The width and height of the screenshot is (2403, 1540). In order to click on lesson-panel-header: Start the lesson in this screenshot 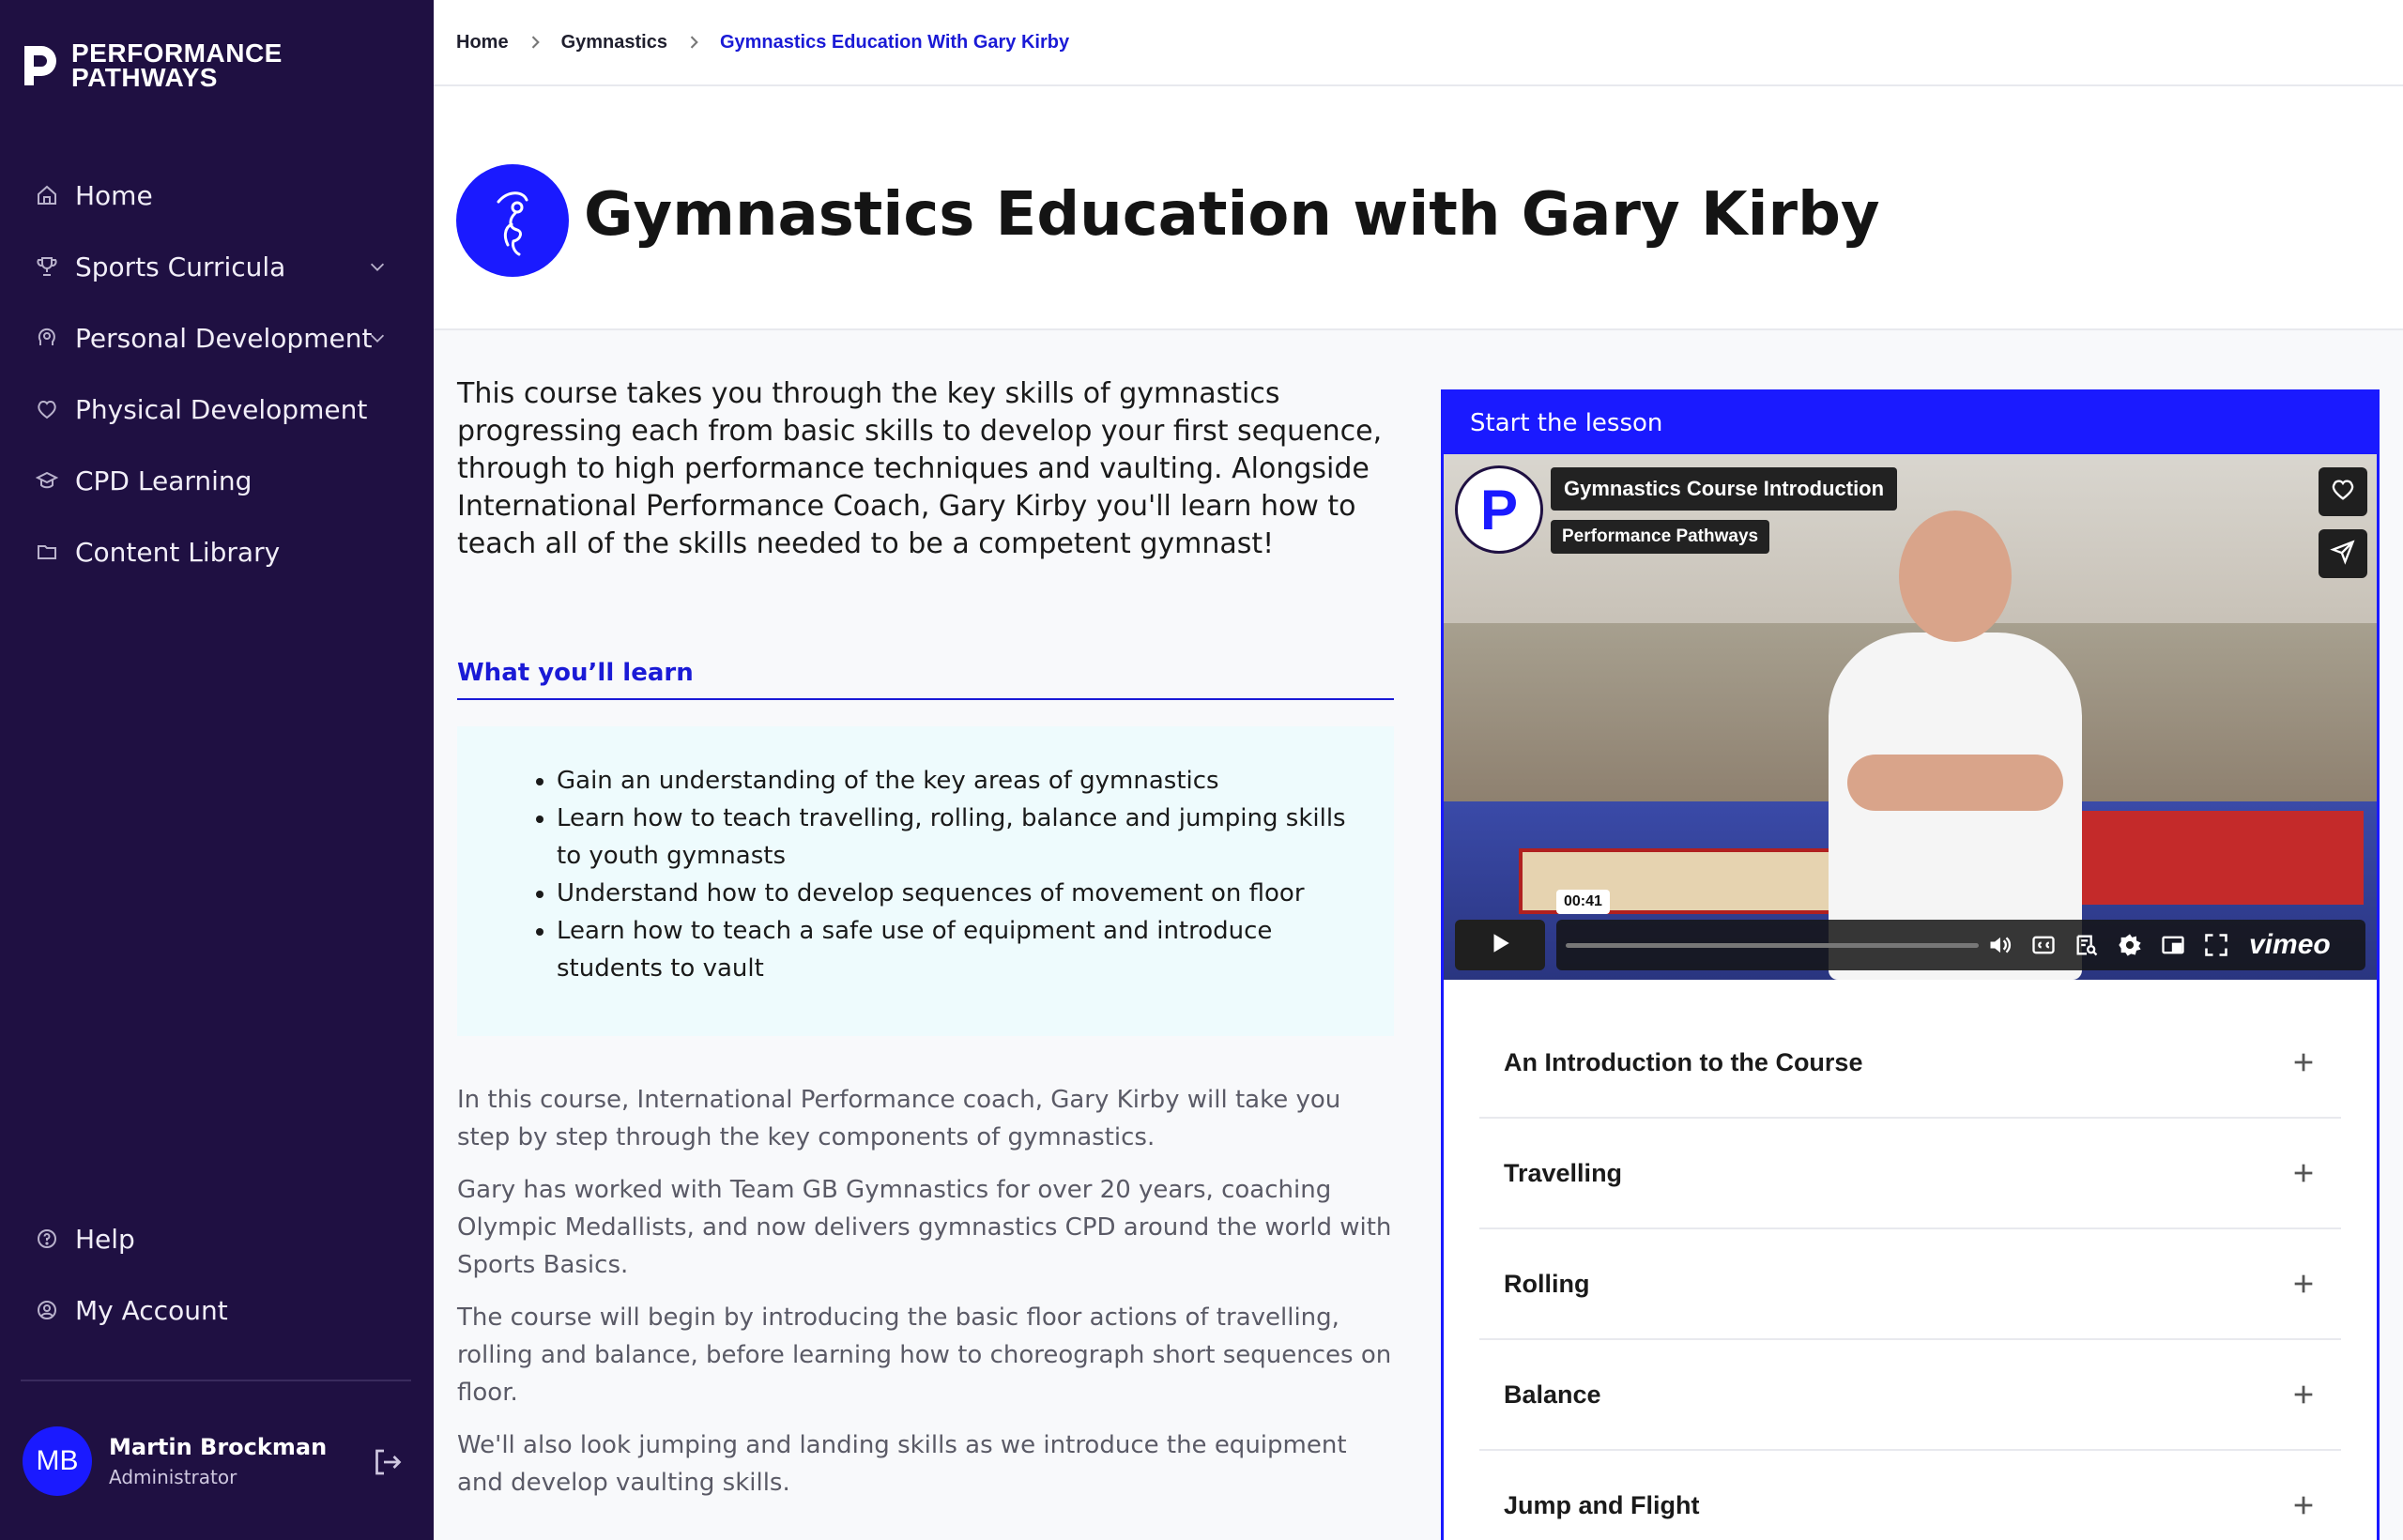, I will do `click(1911, 423)`.